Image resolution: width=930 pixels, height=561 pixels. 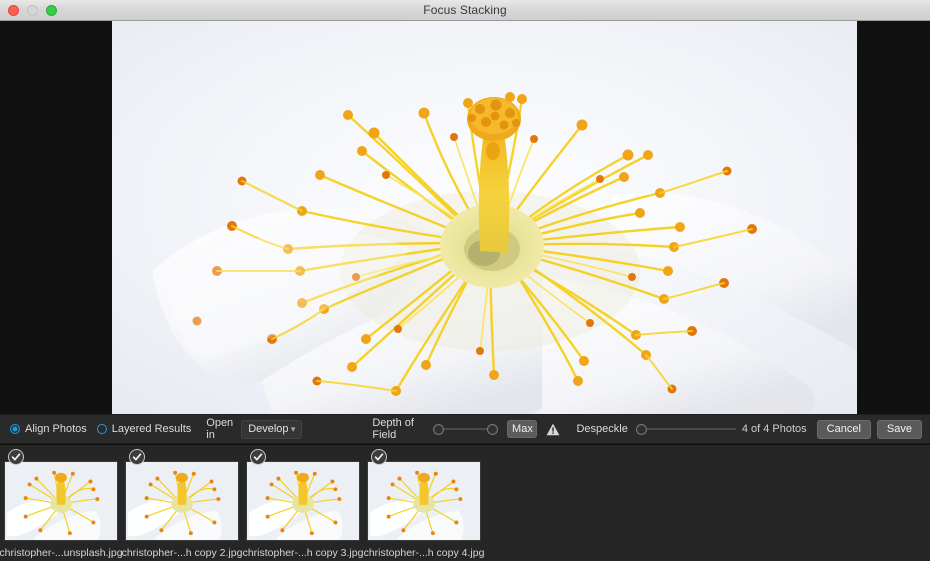 What do you see at coordinates (303, 553) in the screenshot?
I see `thumbnail-filename: christopher-...h copy 3.jpg` at bounding box center [303, 553].